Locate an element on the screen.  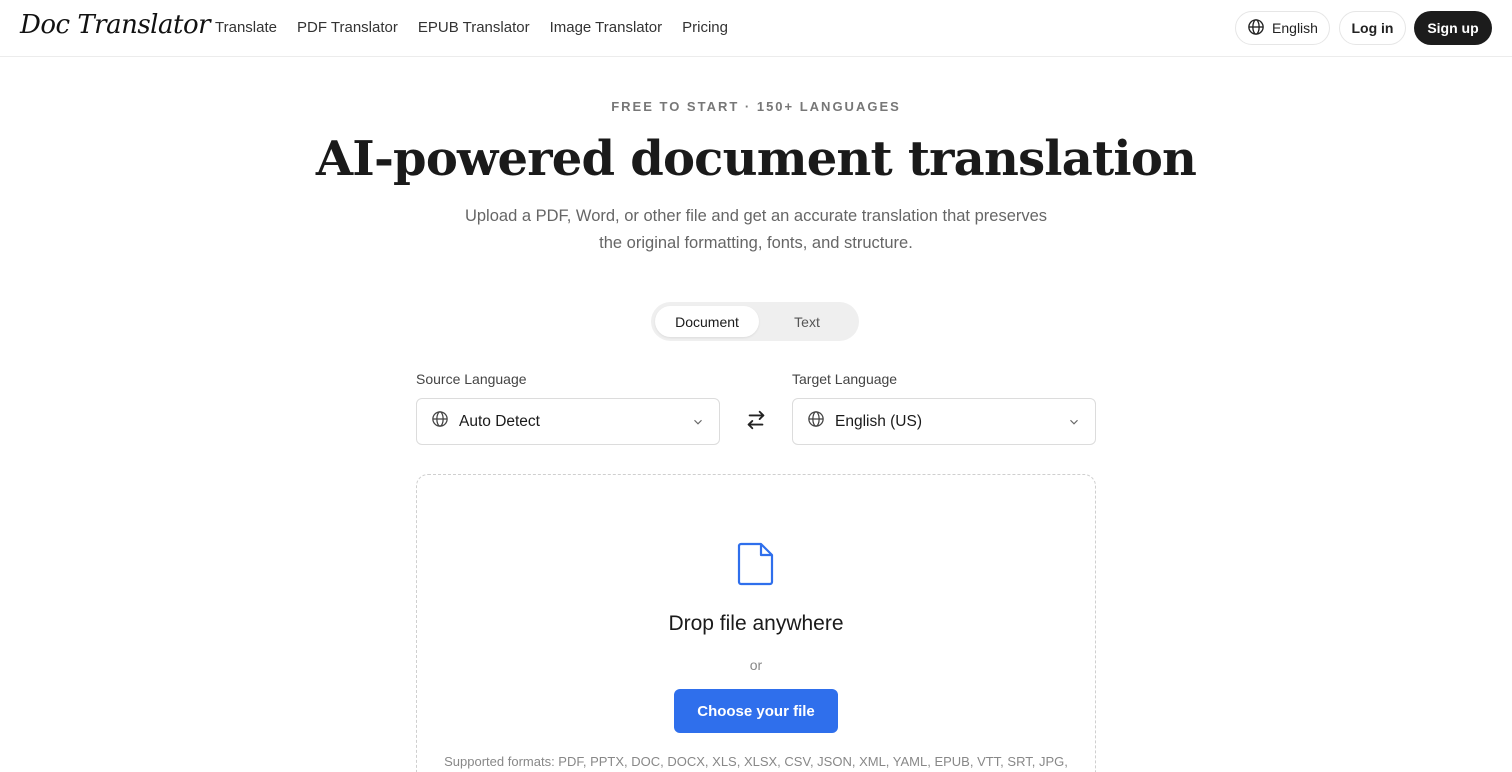
target-language-value: English (US) is located at coordinates (878, 421).